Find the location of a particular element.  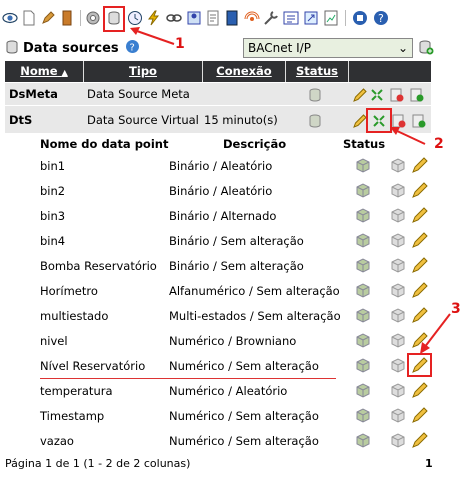

points-header-name: Nome do data point is located at coordinates (104, 144).